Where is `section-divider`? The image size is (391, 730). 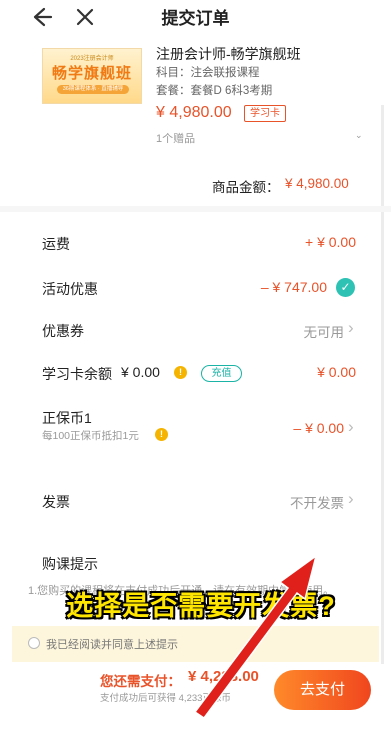 section-divider is located at coordinates (195, 209).